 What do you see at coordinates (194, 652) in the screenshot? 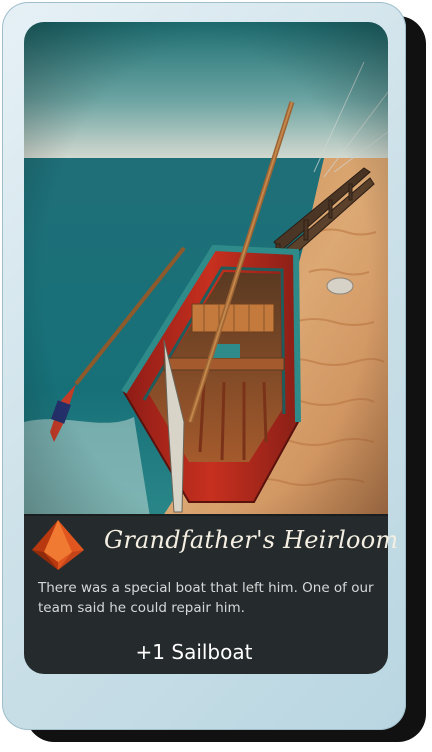
I see `reward-label: +1 Sailboat` at bounding box center [194, 652].